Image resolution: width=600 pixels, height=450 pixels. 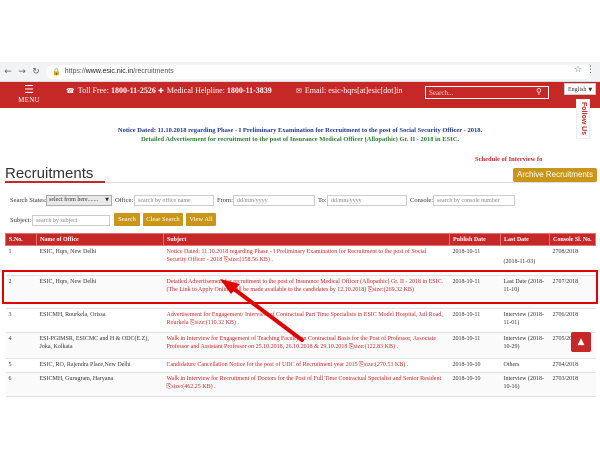 What do you see at coordinates (127, 219) in the screenshot?
I see `search-button: Search` at bounding box center [127, 219].